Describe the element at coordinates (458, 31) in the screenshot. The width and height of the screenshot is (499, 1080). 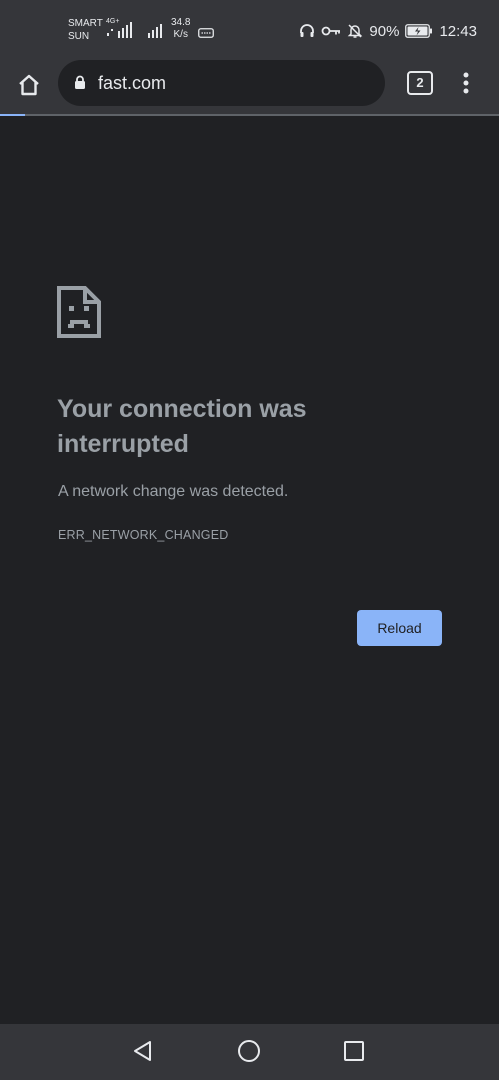
I see `clock-time: 12:43` at that location.